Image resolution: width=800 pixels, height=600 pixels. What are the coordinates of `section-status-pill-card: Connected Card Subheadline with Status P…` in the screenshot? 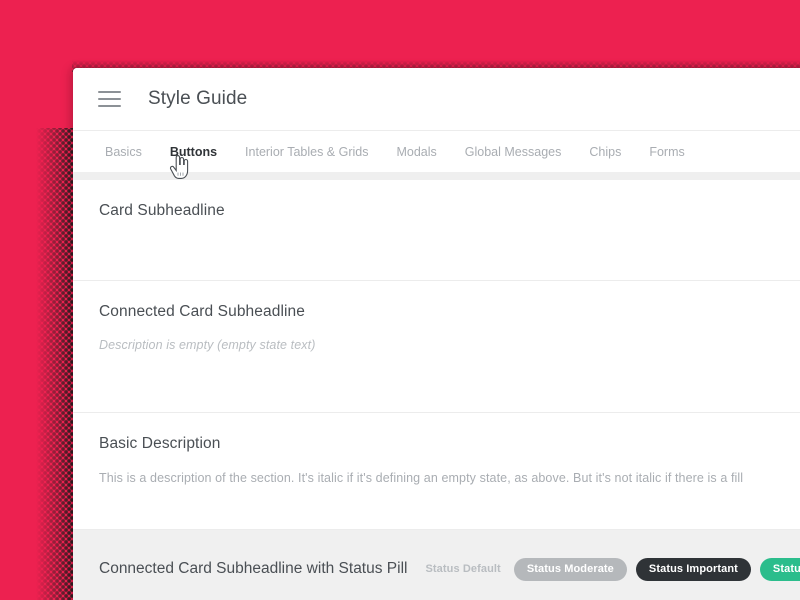 It's located at (436, 565).